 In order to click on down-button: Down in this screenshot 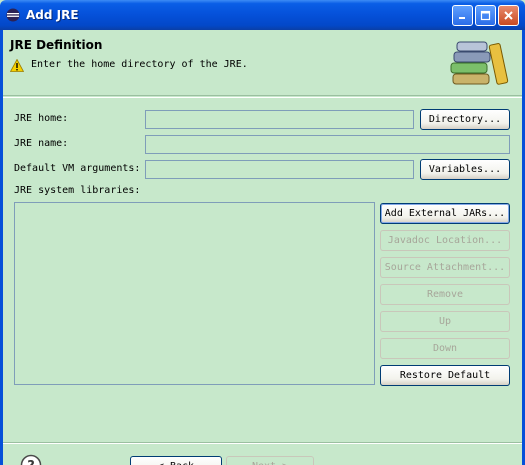, I will do `click(445, 348)`.